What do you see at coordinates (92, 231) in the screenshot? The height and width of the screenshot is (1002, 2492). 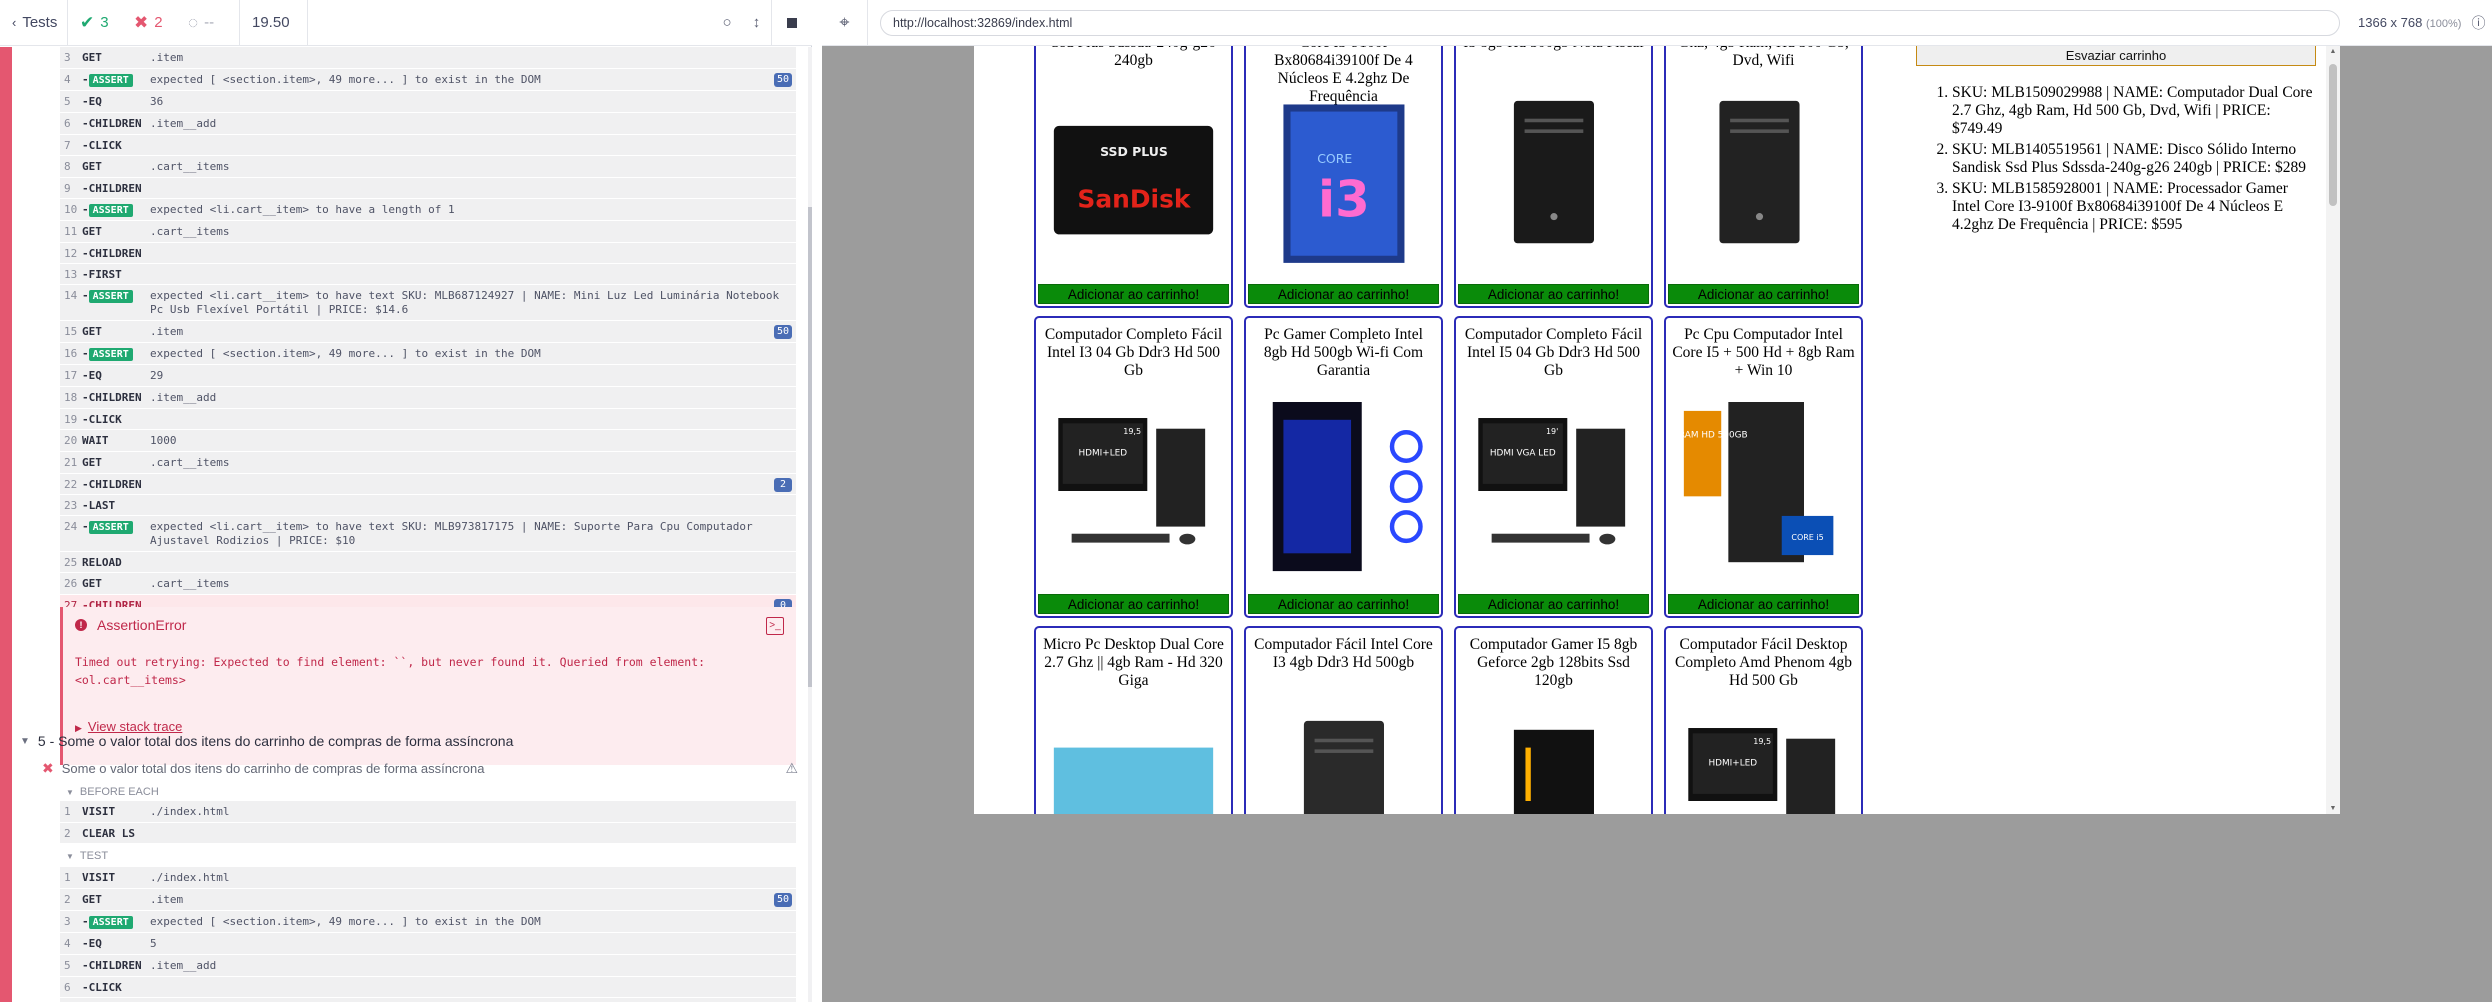 I see `command-name: GET` at bounding box center [92, 231].